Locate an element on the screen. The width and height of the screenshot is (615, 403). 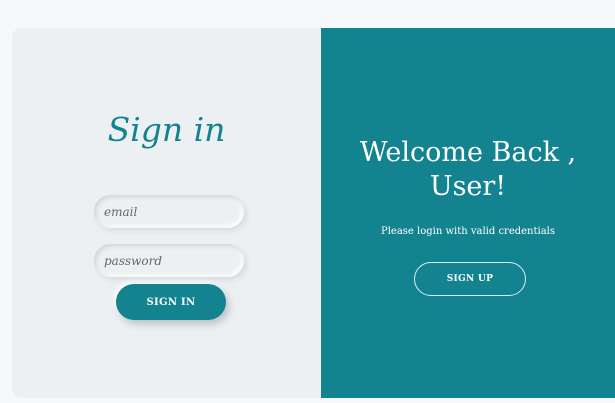
signup-button: SIGN UP is located at coordinates (470, 279).